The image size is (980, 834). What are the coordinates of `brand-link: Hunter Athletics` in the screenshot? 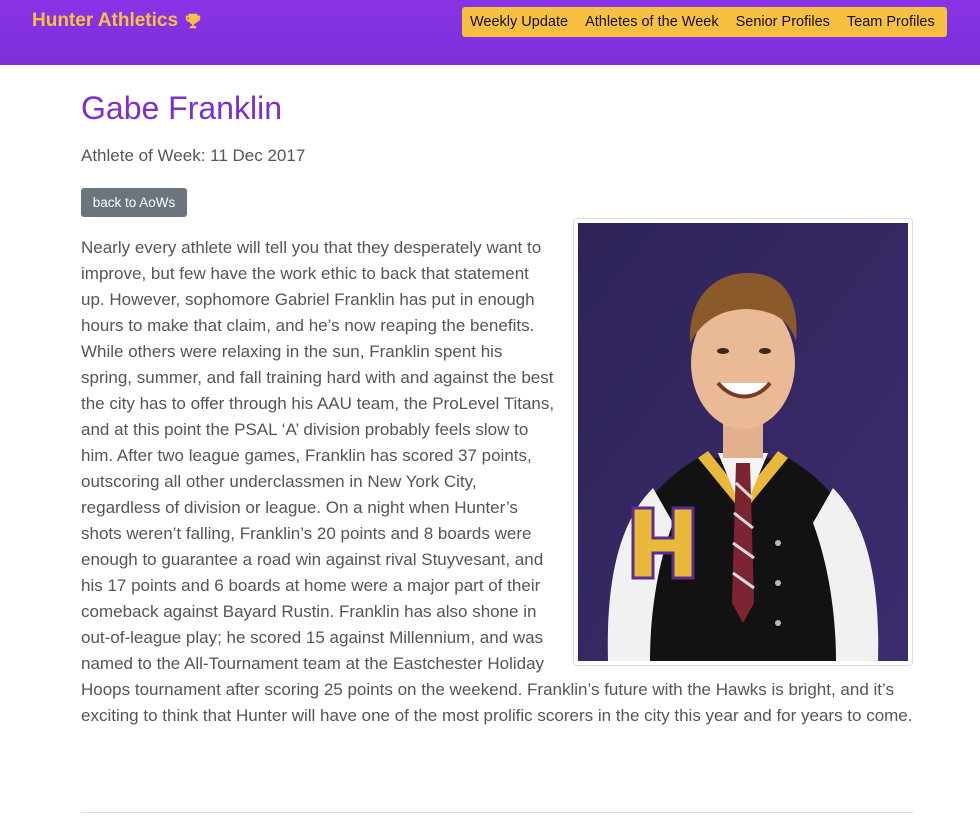 It's located at (117, 21).